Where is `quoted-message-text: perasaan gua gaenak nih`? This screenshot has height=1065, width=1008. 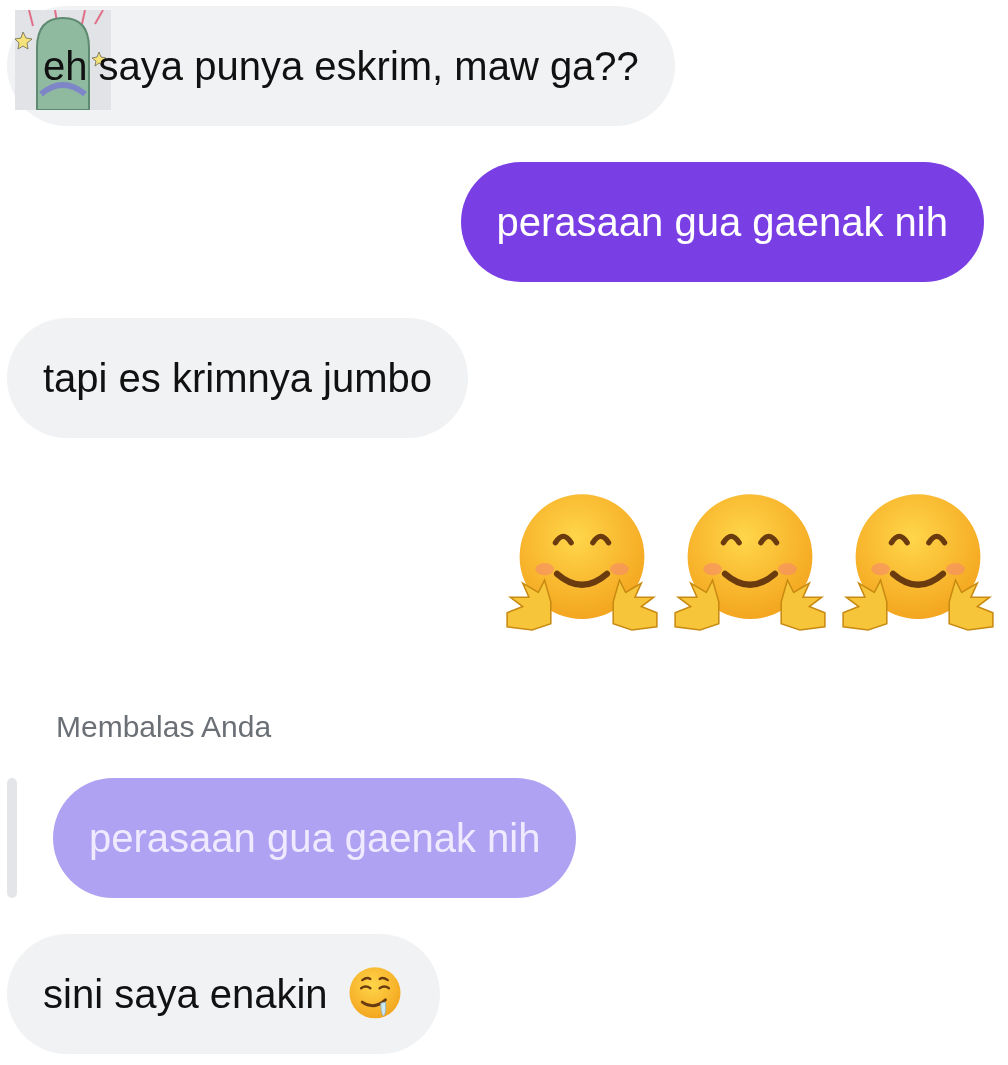 quoted-message-text: perasaan gua gaenak nih is located at coordinates (315, 838).